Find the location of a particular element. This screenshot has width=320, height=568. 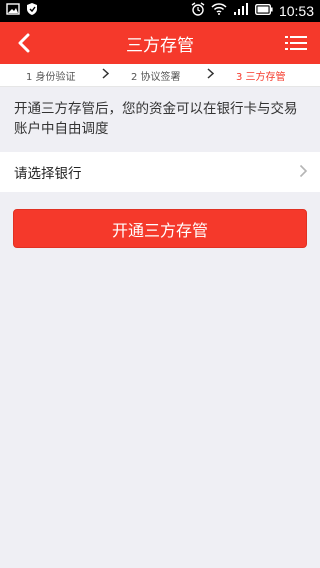

status-bar: 10:53 is located at coordinates (160, 11).